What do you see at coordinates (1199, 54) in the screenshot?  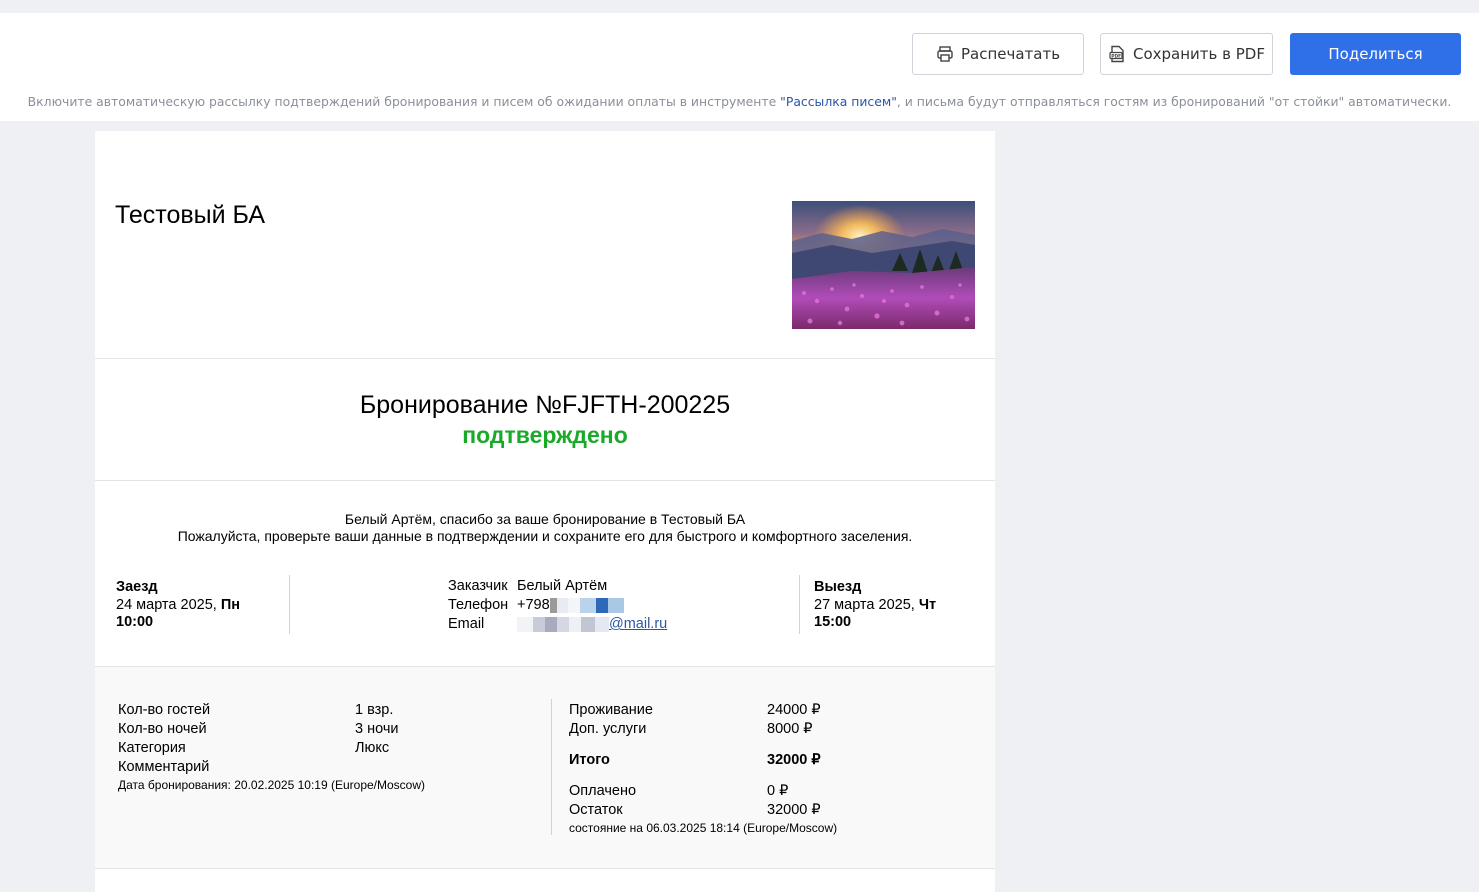 I see `save-pdf-button-label: Сохранить в PDF` at bounding box center [1199, 54].